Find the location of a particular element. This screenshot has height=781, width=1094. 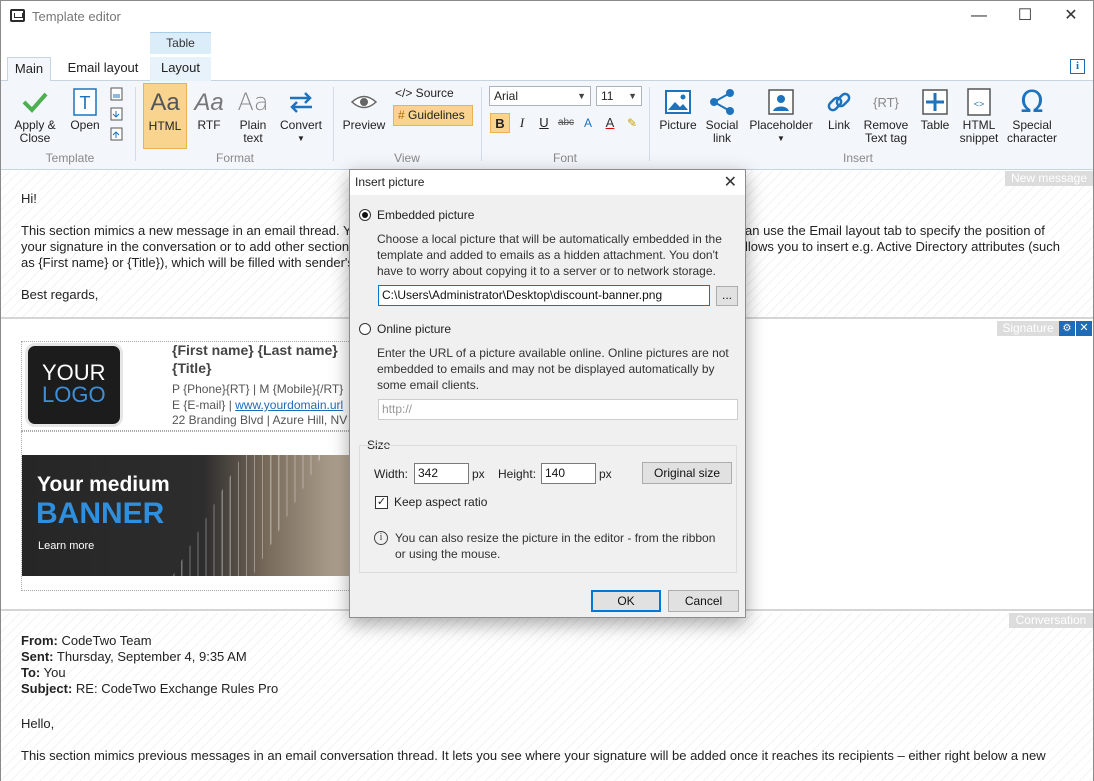

info-icon: i is located at coordinates (1077, 66).